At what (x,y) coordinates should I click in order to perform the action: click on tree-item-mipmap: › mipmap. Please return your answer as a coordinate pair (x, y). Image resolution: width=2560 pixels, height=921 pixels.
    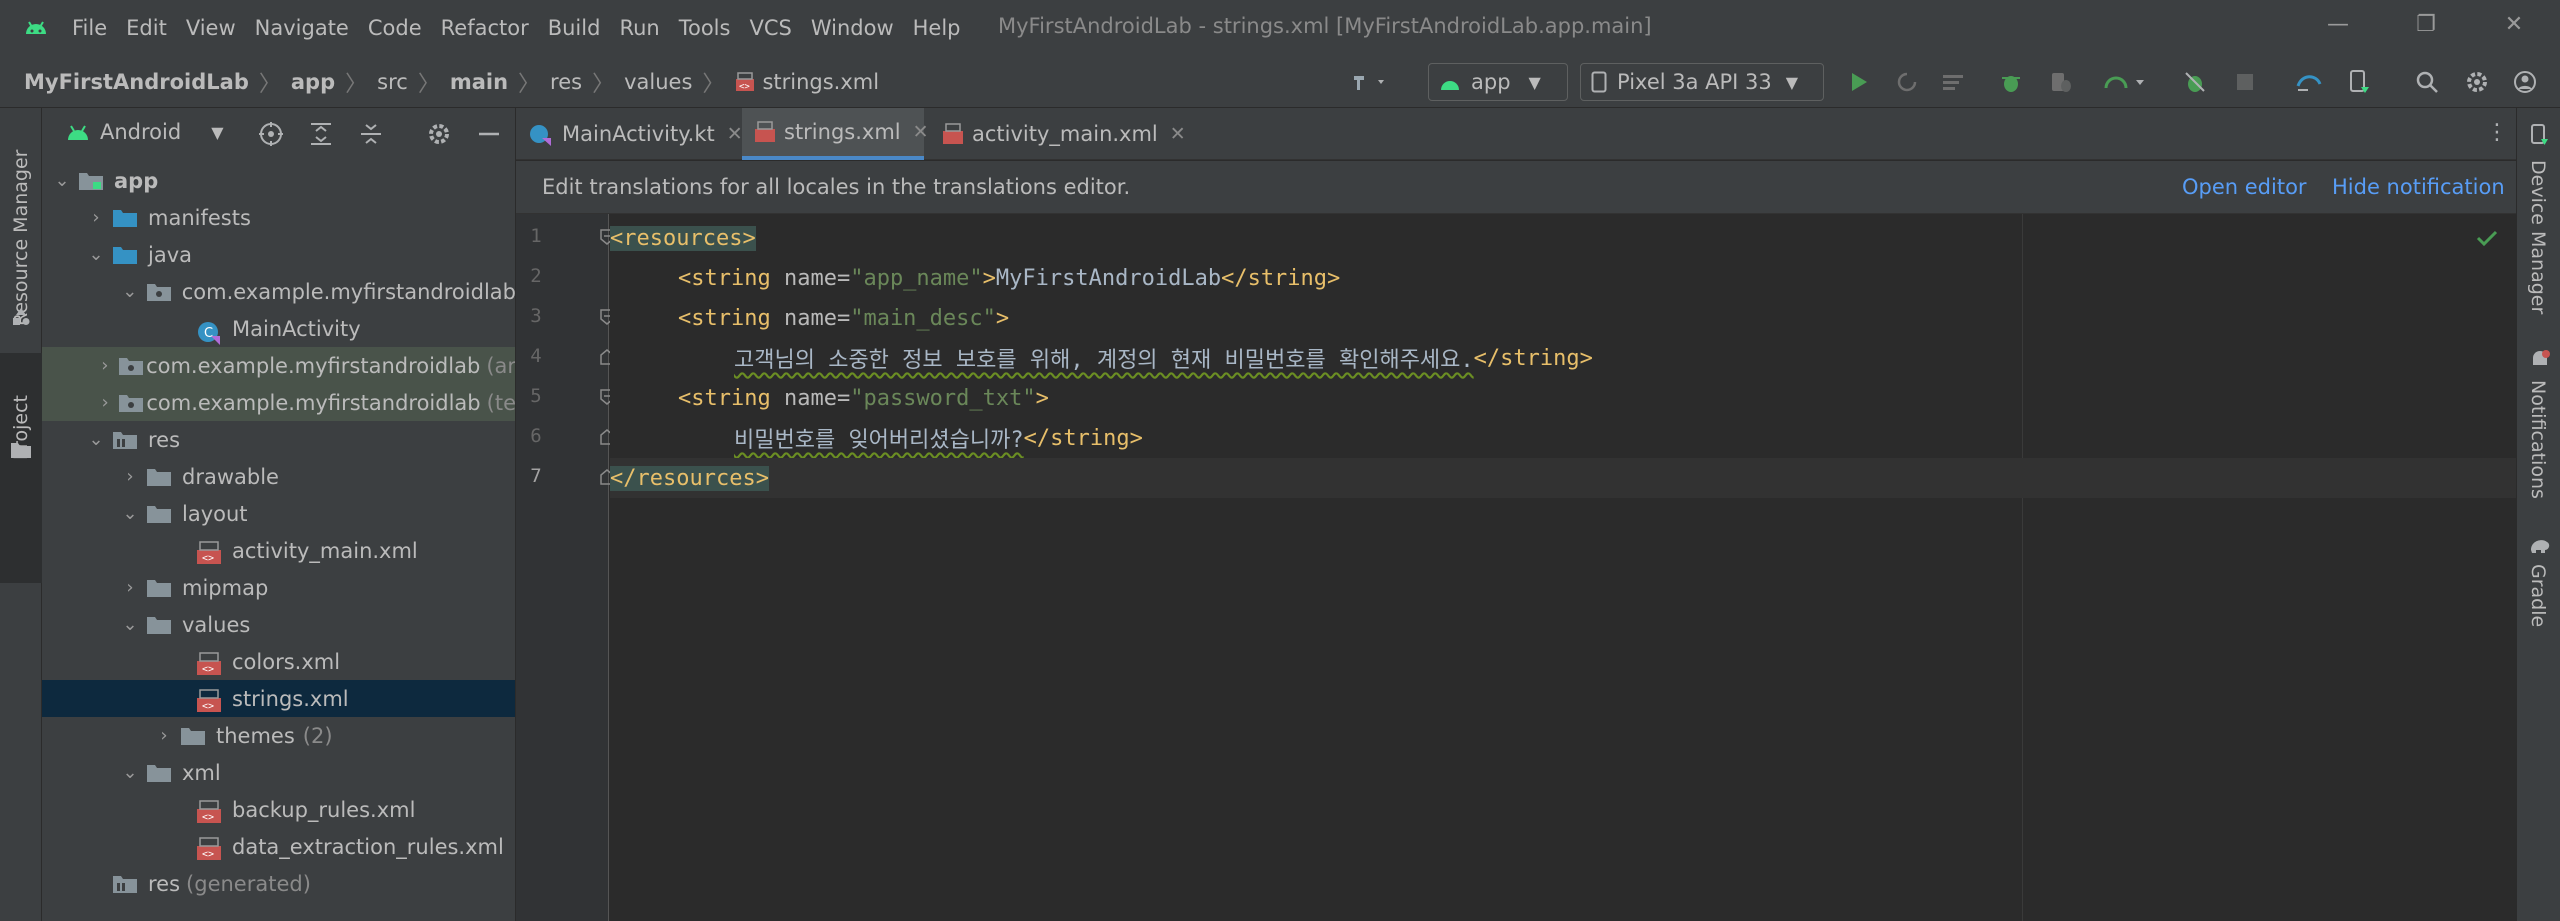
    Looking at the image, I should click on (278, 587).